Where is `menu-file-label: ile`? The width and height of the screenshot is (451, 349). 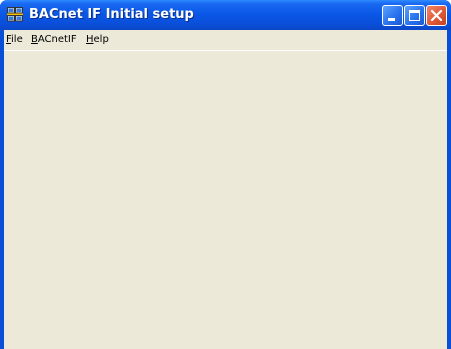 menu-file-label: ile is located at coordinates (17, 39).